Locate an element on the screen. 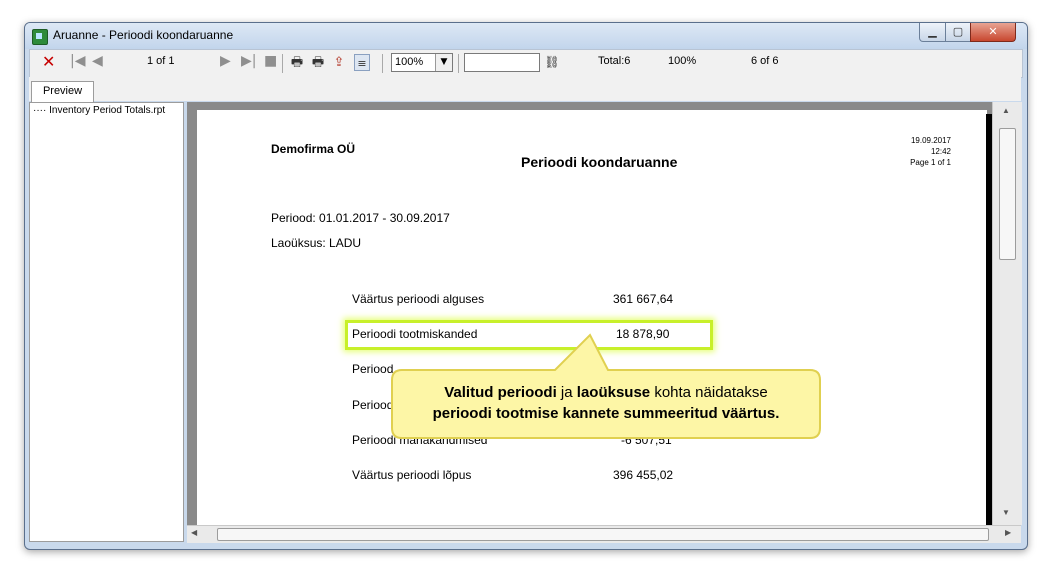 Image resolution: width=1048 pixels, height=573 pixels. callout-bubble is located at coordinates (606, 386).